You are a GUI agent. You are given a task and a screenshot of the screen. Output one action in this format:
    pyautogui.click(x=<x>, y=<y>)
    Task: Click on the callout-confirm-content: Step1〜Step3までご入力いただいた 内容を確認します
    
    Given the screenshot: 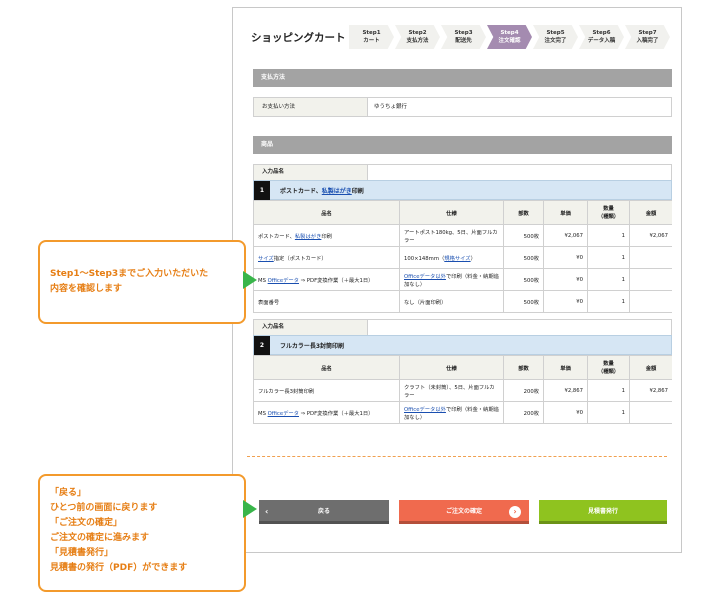 What is the action you would take?
    pyautogui.click(x=142, y=282)
    